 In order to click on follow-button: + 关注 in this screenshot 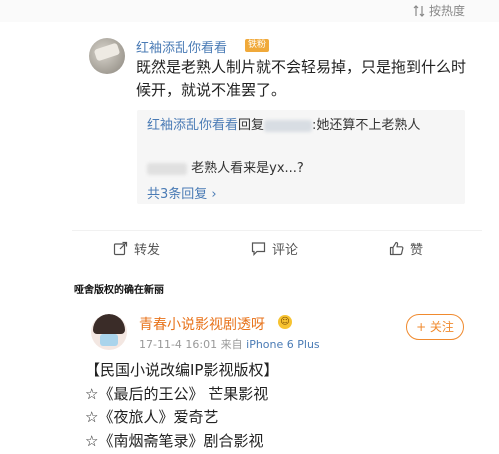, I will do `click(435, 327)`.